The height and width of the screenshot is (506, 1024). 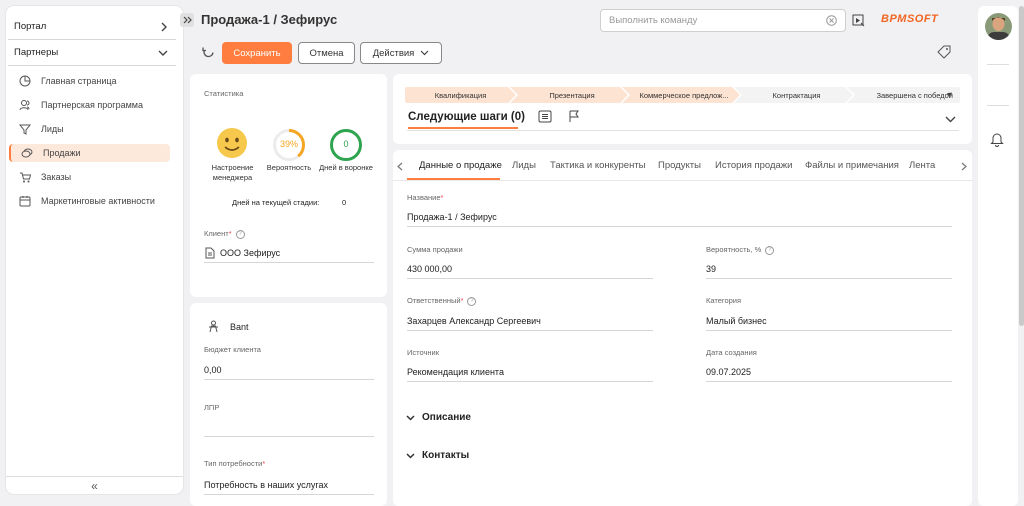 I want to click on client-value: ООО Зефирус, so click(x=250, y=253).